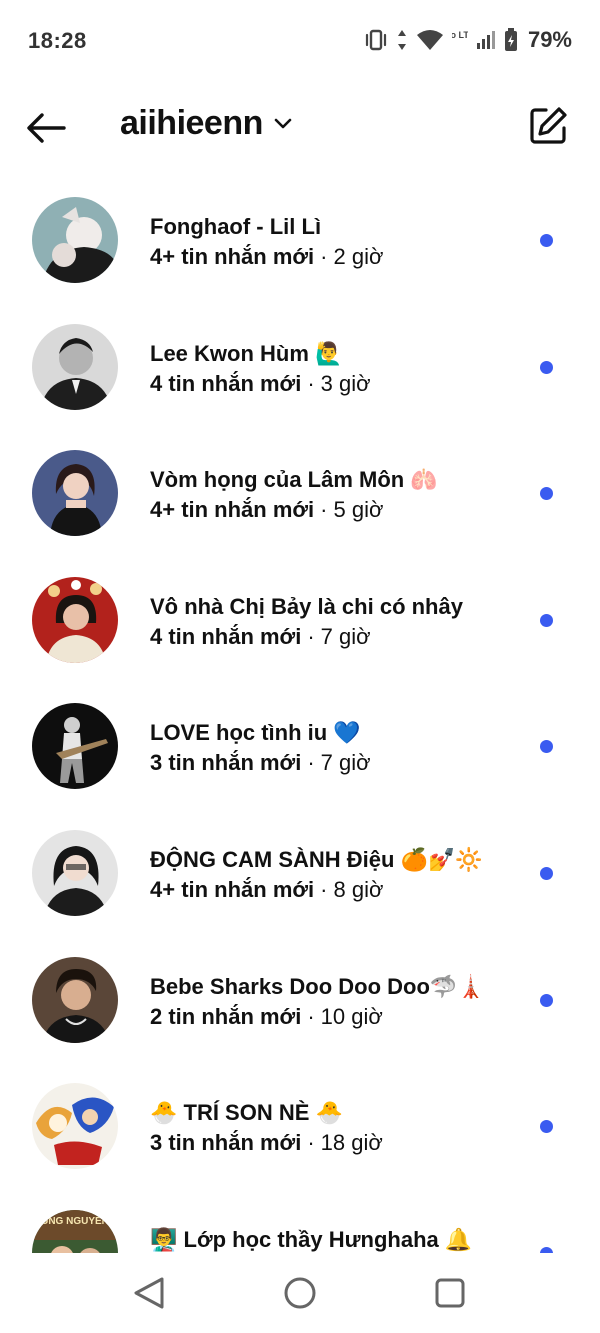  I want to click on message-time: 8 giờ, so click(358, 889).